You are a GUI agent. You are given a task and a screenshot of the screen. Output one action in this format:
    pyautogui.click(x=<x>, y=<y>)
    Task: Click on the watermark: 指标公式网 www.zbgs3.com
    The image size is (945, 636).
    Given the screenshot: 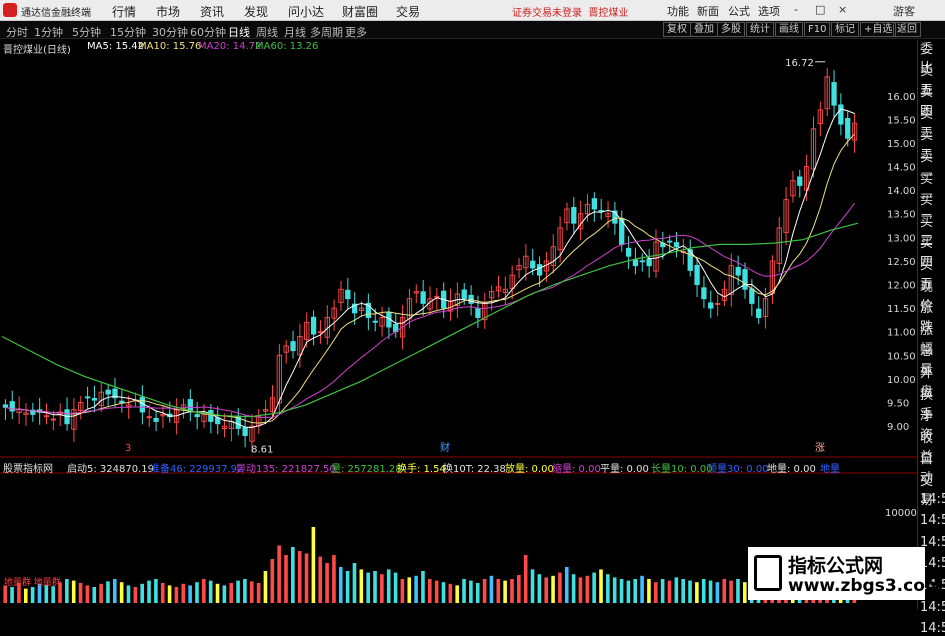 What is the action you would take?
    pyautogui.click(x=845, y=573)
    